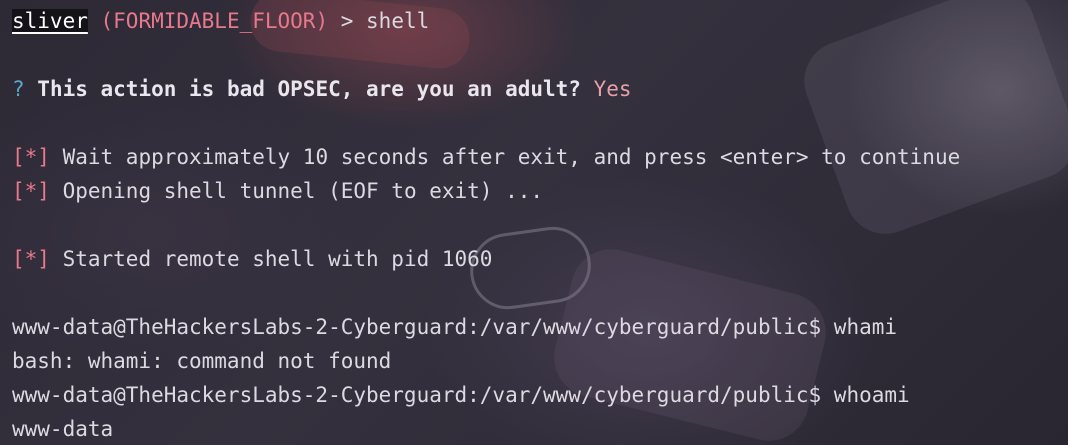 The image size is (1068, 445). I want to click on prompt-command: shell, so click(398, 21).